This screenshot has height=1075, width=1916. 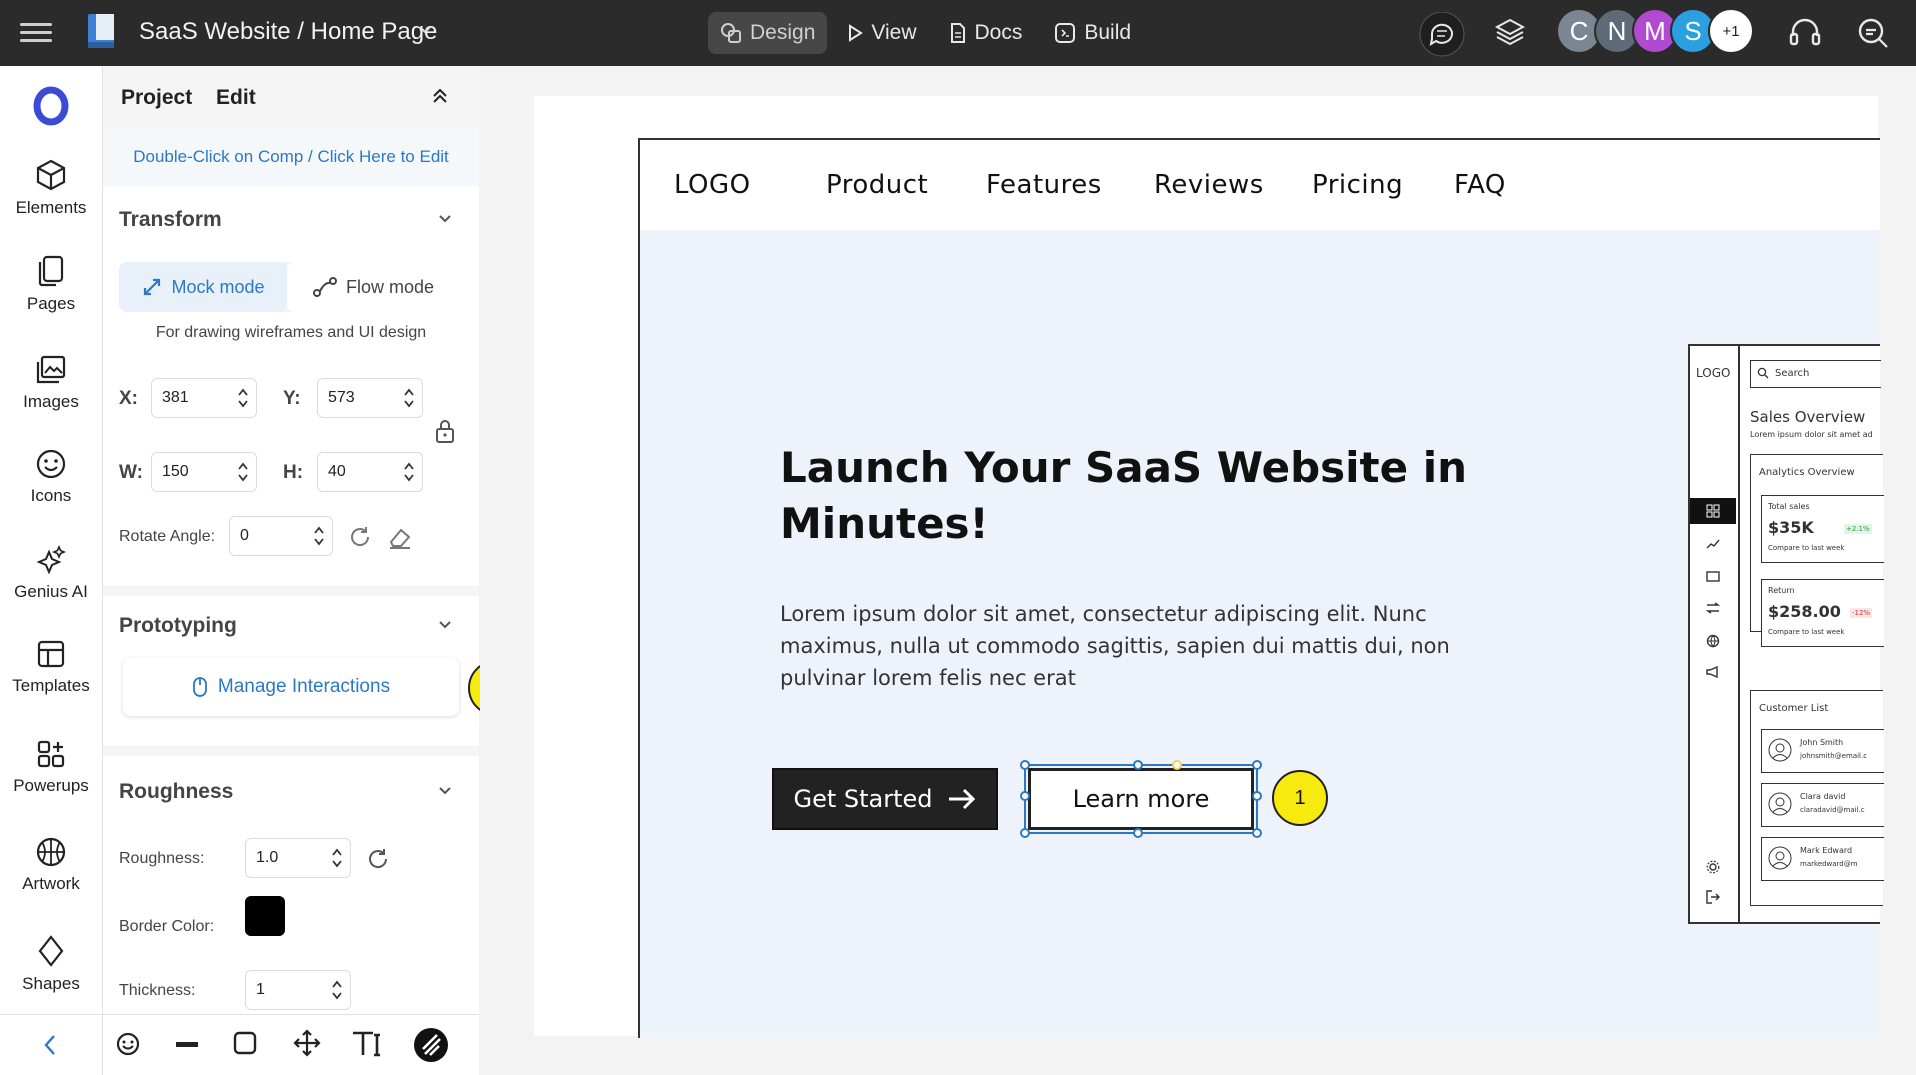 What do you see at coordinates (1510, 32) in the screenshot?
I see `layers-icon` at bounding box center [1510, 32].